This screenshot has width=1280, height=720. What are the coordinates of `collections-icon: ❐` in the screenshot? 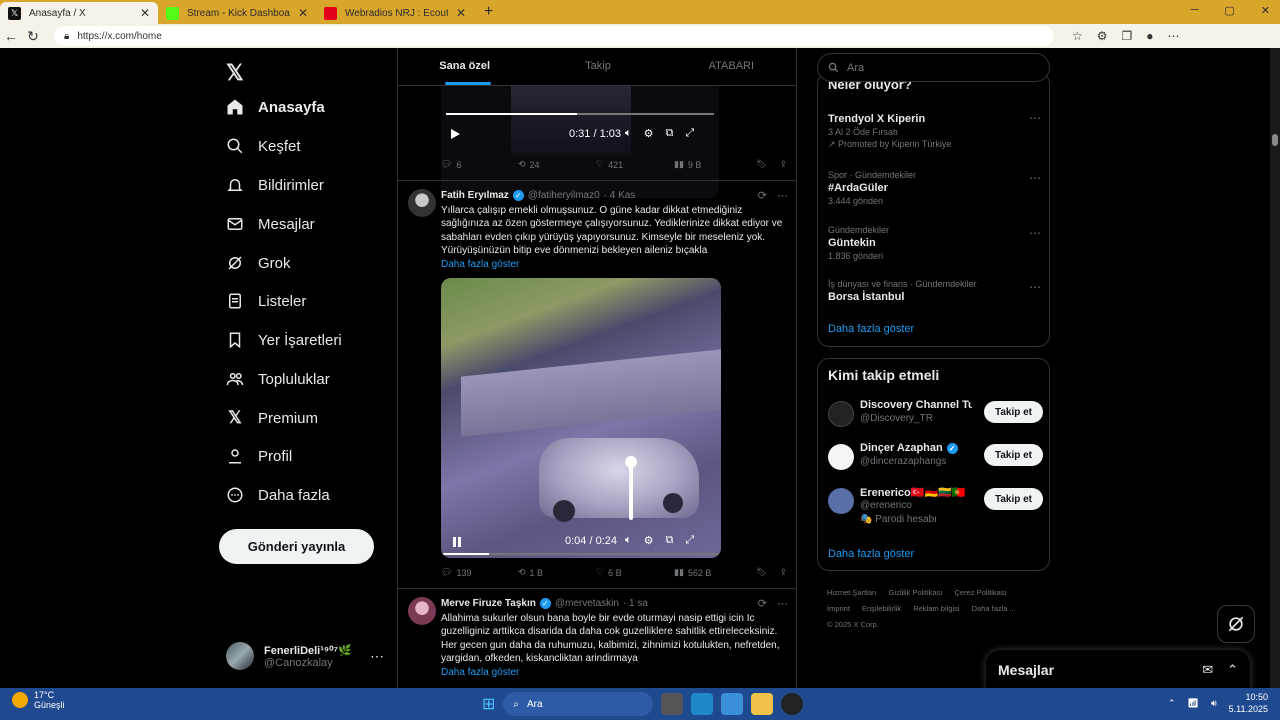 It's located at (1127, 36).